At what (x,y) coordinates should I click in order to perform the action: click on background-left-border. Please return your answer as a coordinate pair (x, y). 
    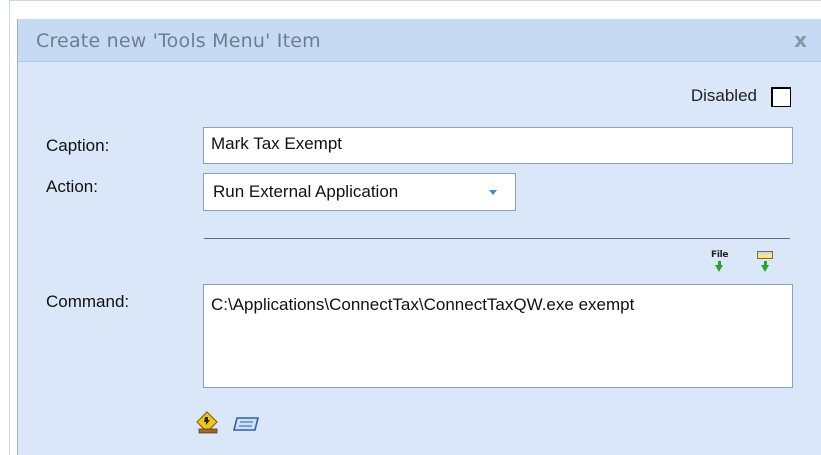
    Looking at the image, I should click on (9, 227).